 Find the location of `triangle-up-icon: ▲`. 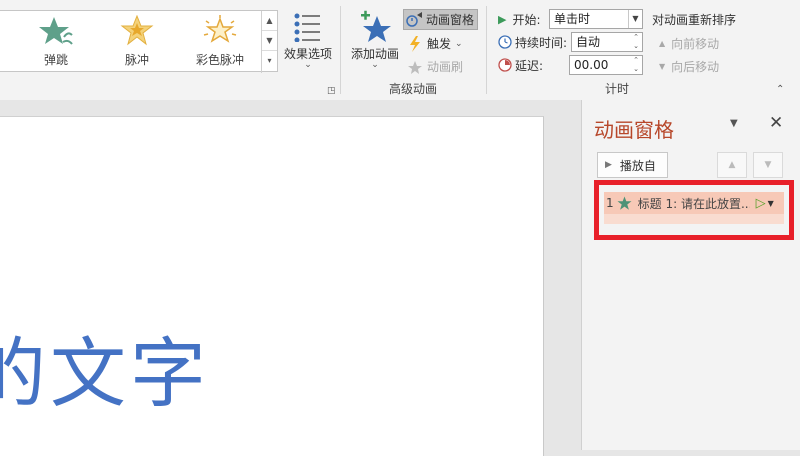

triangle-up-icon: ▲ is located at coordinates (662, 43).